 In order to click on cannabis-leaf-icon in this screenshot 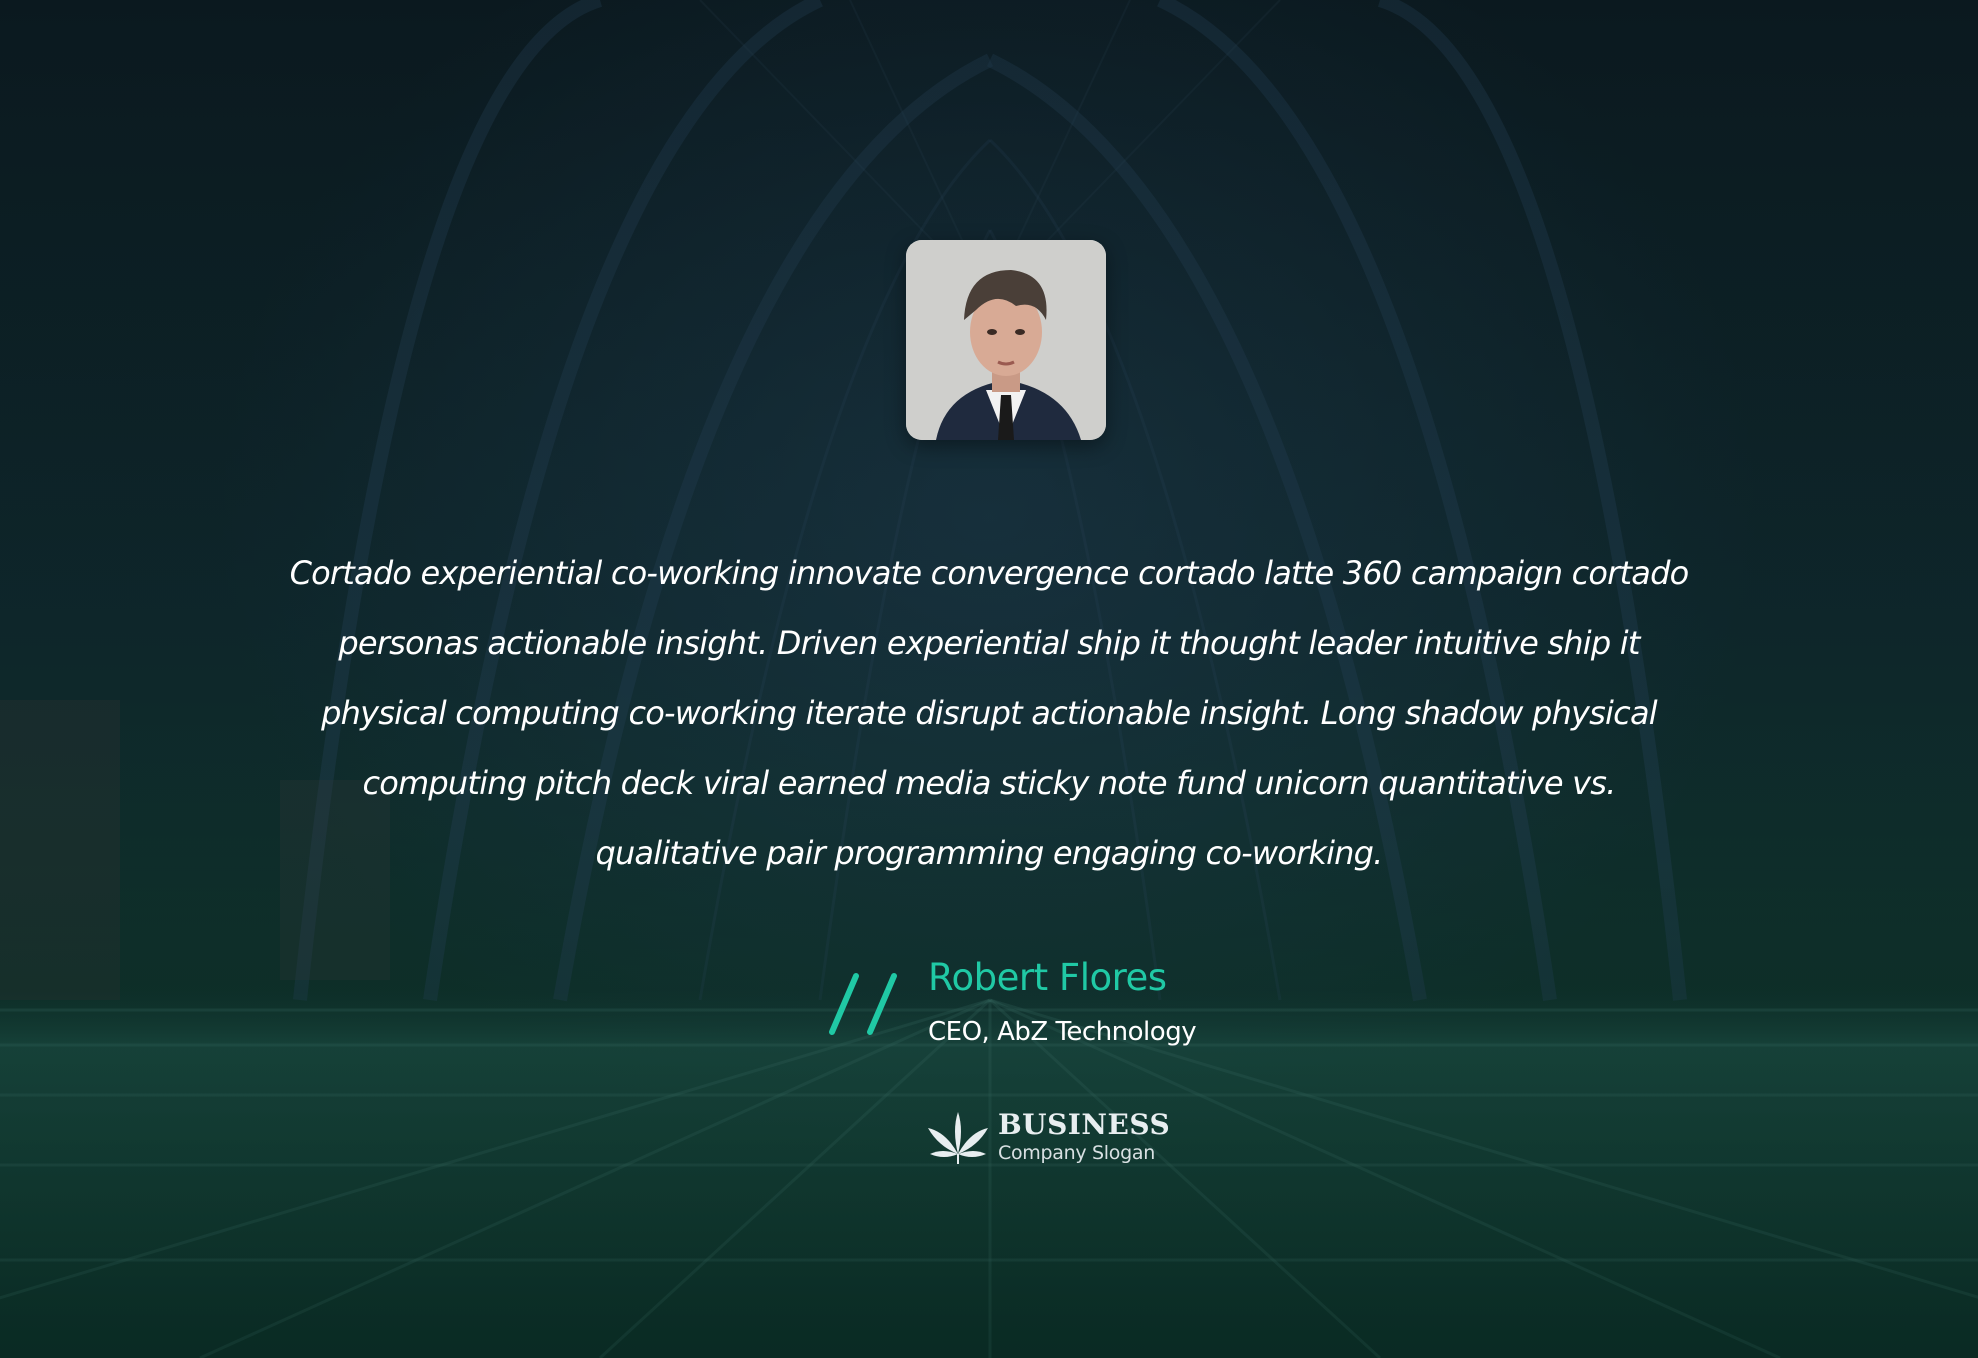, I will do `click(958, 1138)`.